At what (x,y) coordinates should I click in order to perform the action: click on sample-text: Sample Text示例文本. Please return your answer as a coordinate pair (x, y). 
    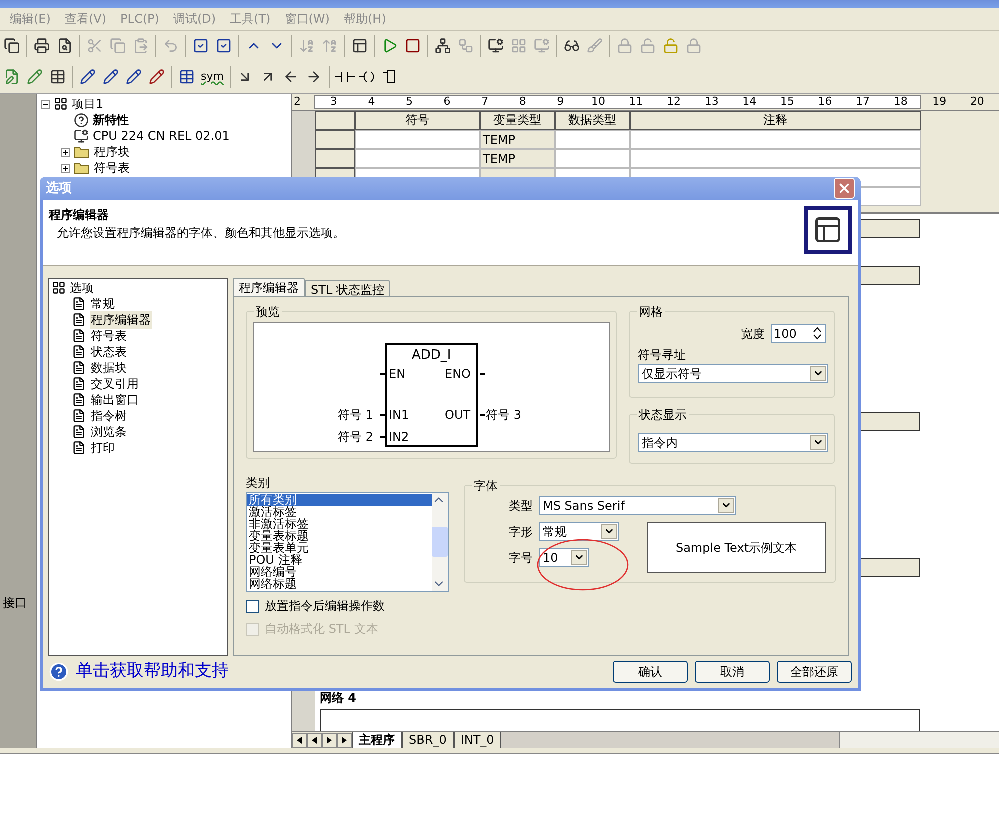
    Looking at the image, I should click on (736, 548).